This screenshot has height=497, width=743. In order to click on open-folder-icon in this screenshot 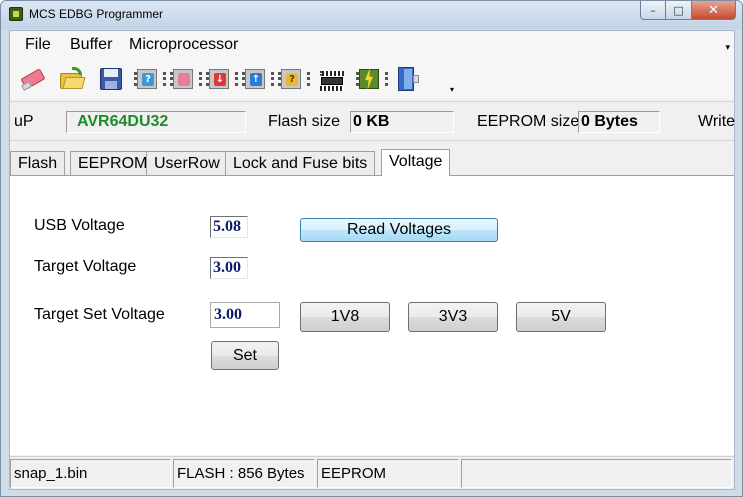, I will do `click(72, 79)`.